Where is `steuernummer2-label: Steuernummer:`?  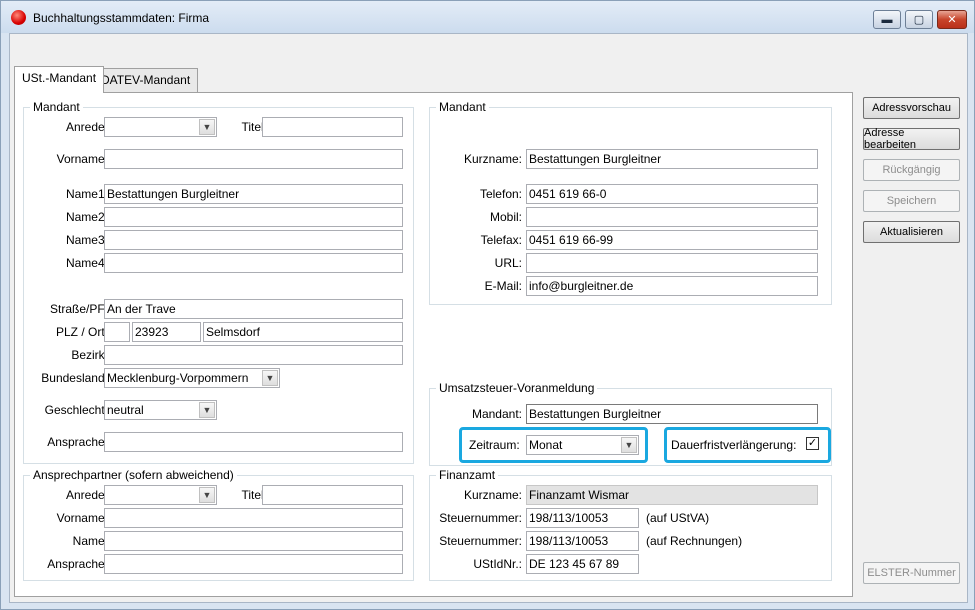
steuernummer2-label: Steuernummer: is located at coordinates (480, 541).